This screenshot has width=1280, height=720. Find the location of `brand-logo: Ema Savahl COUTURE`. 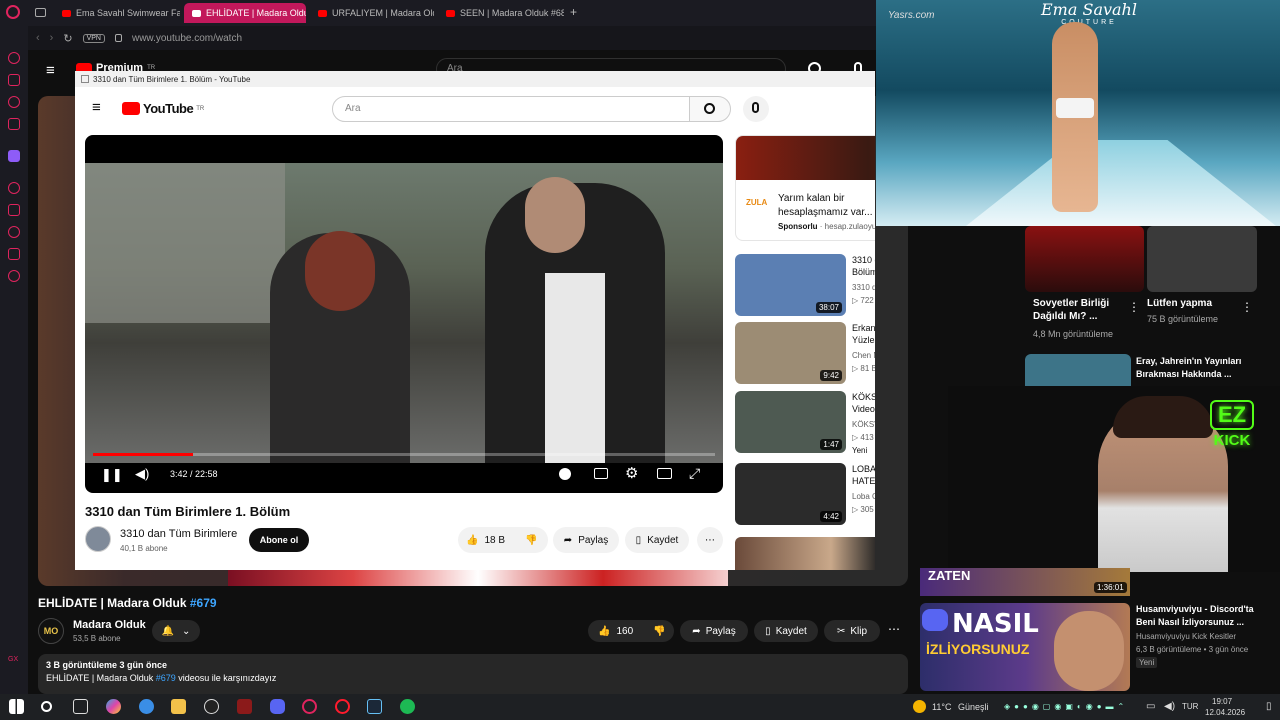

brand-logo: Ema Savahl COUTURE is located at coordinates (1089, 13).